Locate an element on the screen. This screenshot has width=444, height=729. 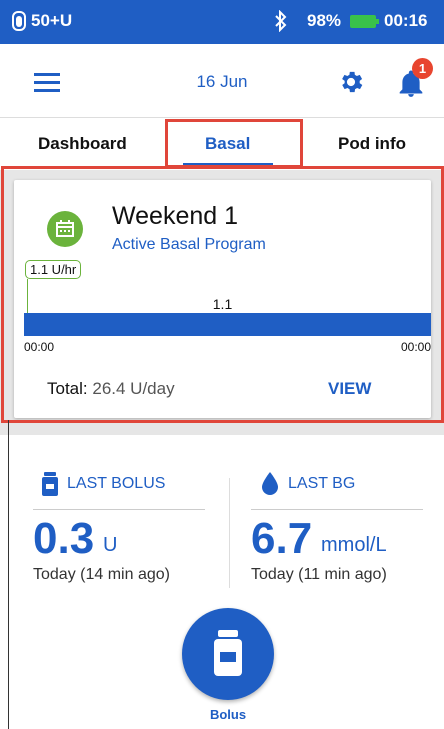
pod-icon is located at coordinates (19, 21).